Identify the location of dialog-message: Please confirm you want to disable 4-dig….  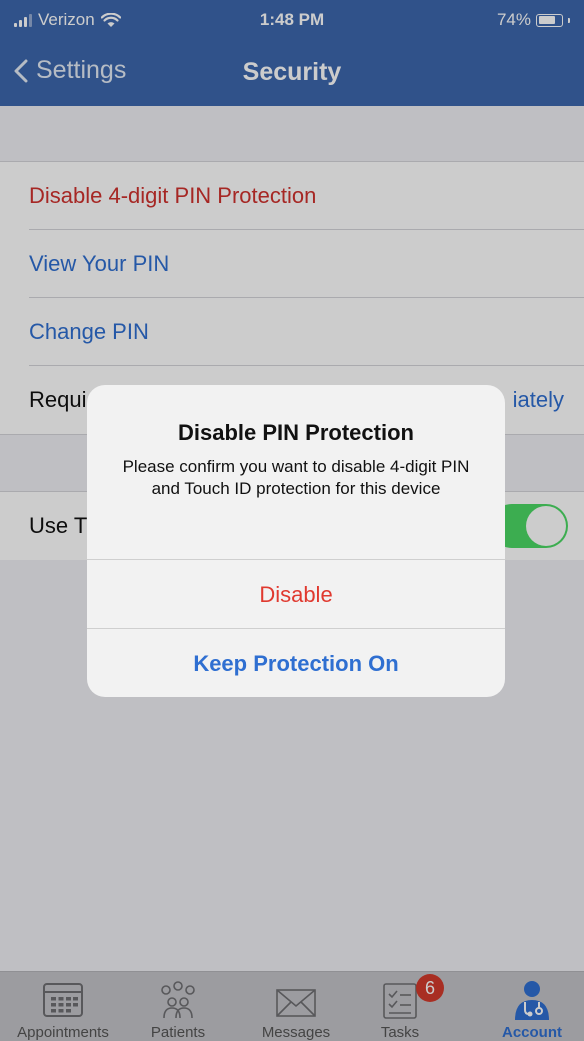
(296, 477).